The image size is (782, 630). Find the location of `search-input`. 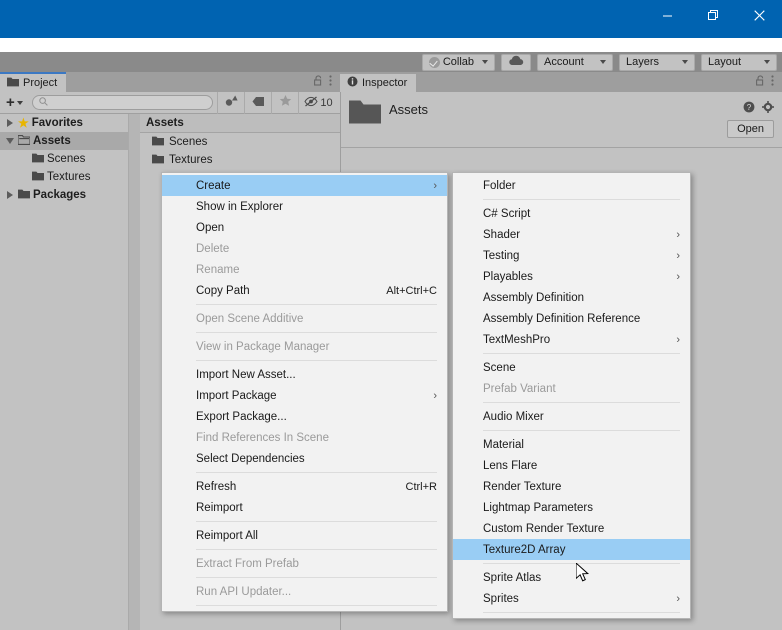

search-input is located at coordinates (122, 102).